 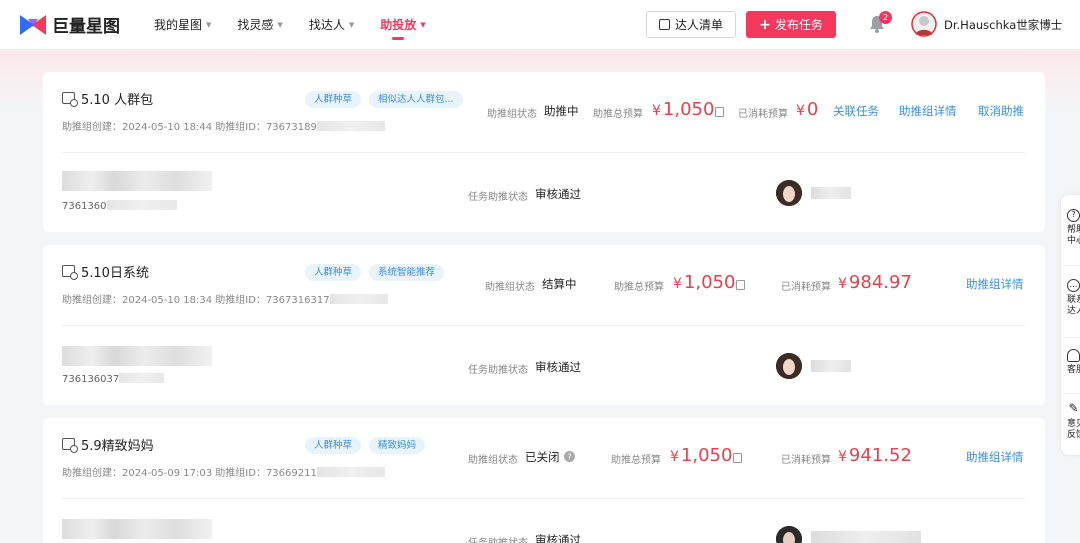 I want to click on logo-text: 巨量星图, so click(x=86, y=27).